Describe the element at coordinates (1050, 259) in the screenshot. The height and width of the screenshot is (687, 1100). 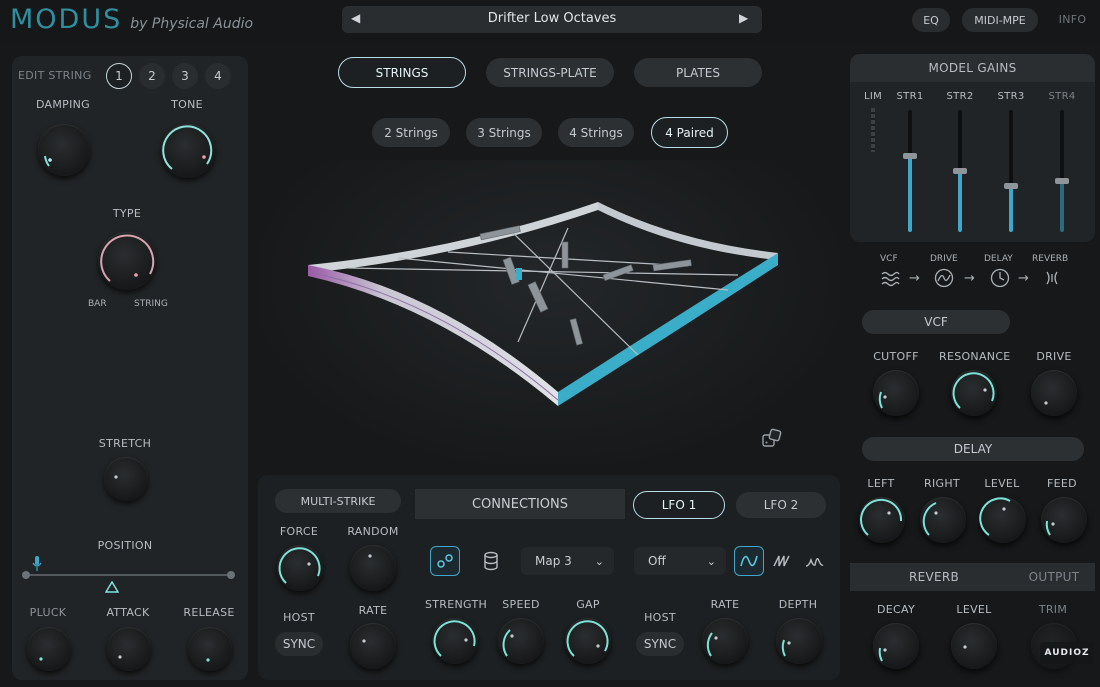
I see `chain-reverb-label: REVERB` at that location.